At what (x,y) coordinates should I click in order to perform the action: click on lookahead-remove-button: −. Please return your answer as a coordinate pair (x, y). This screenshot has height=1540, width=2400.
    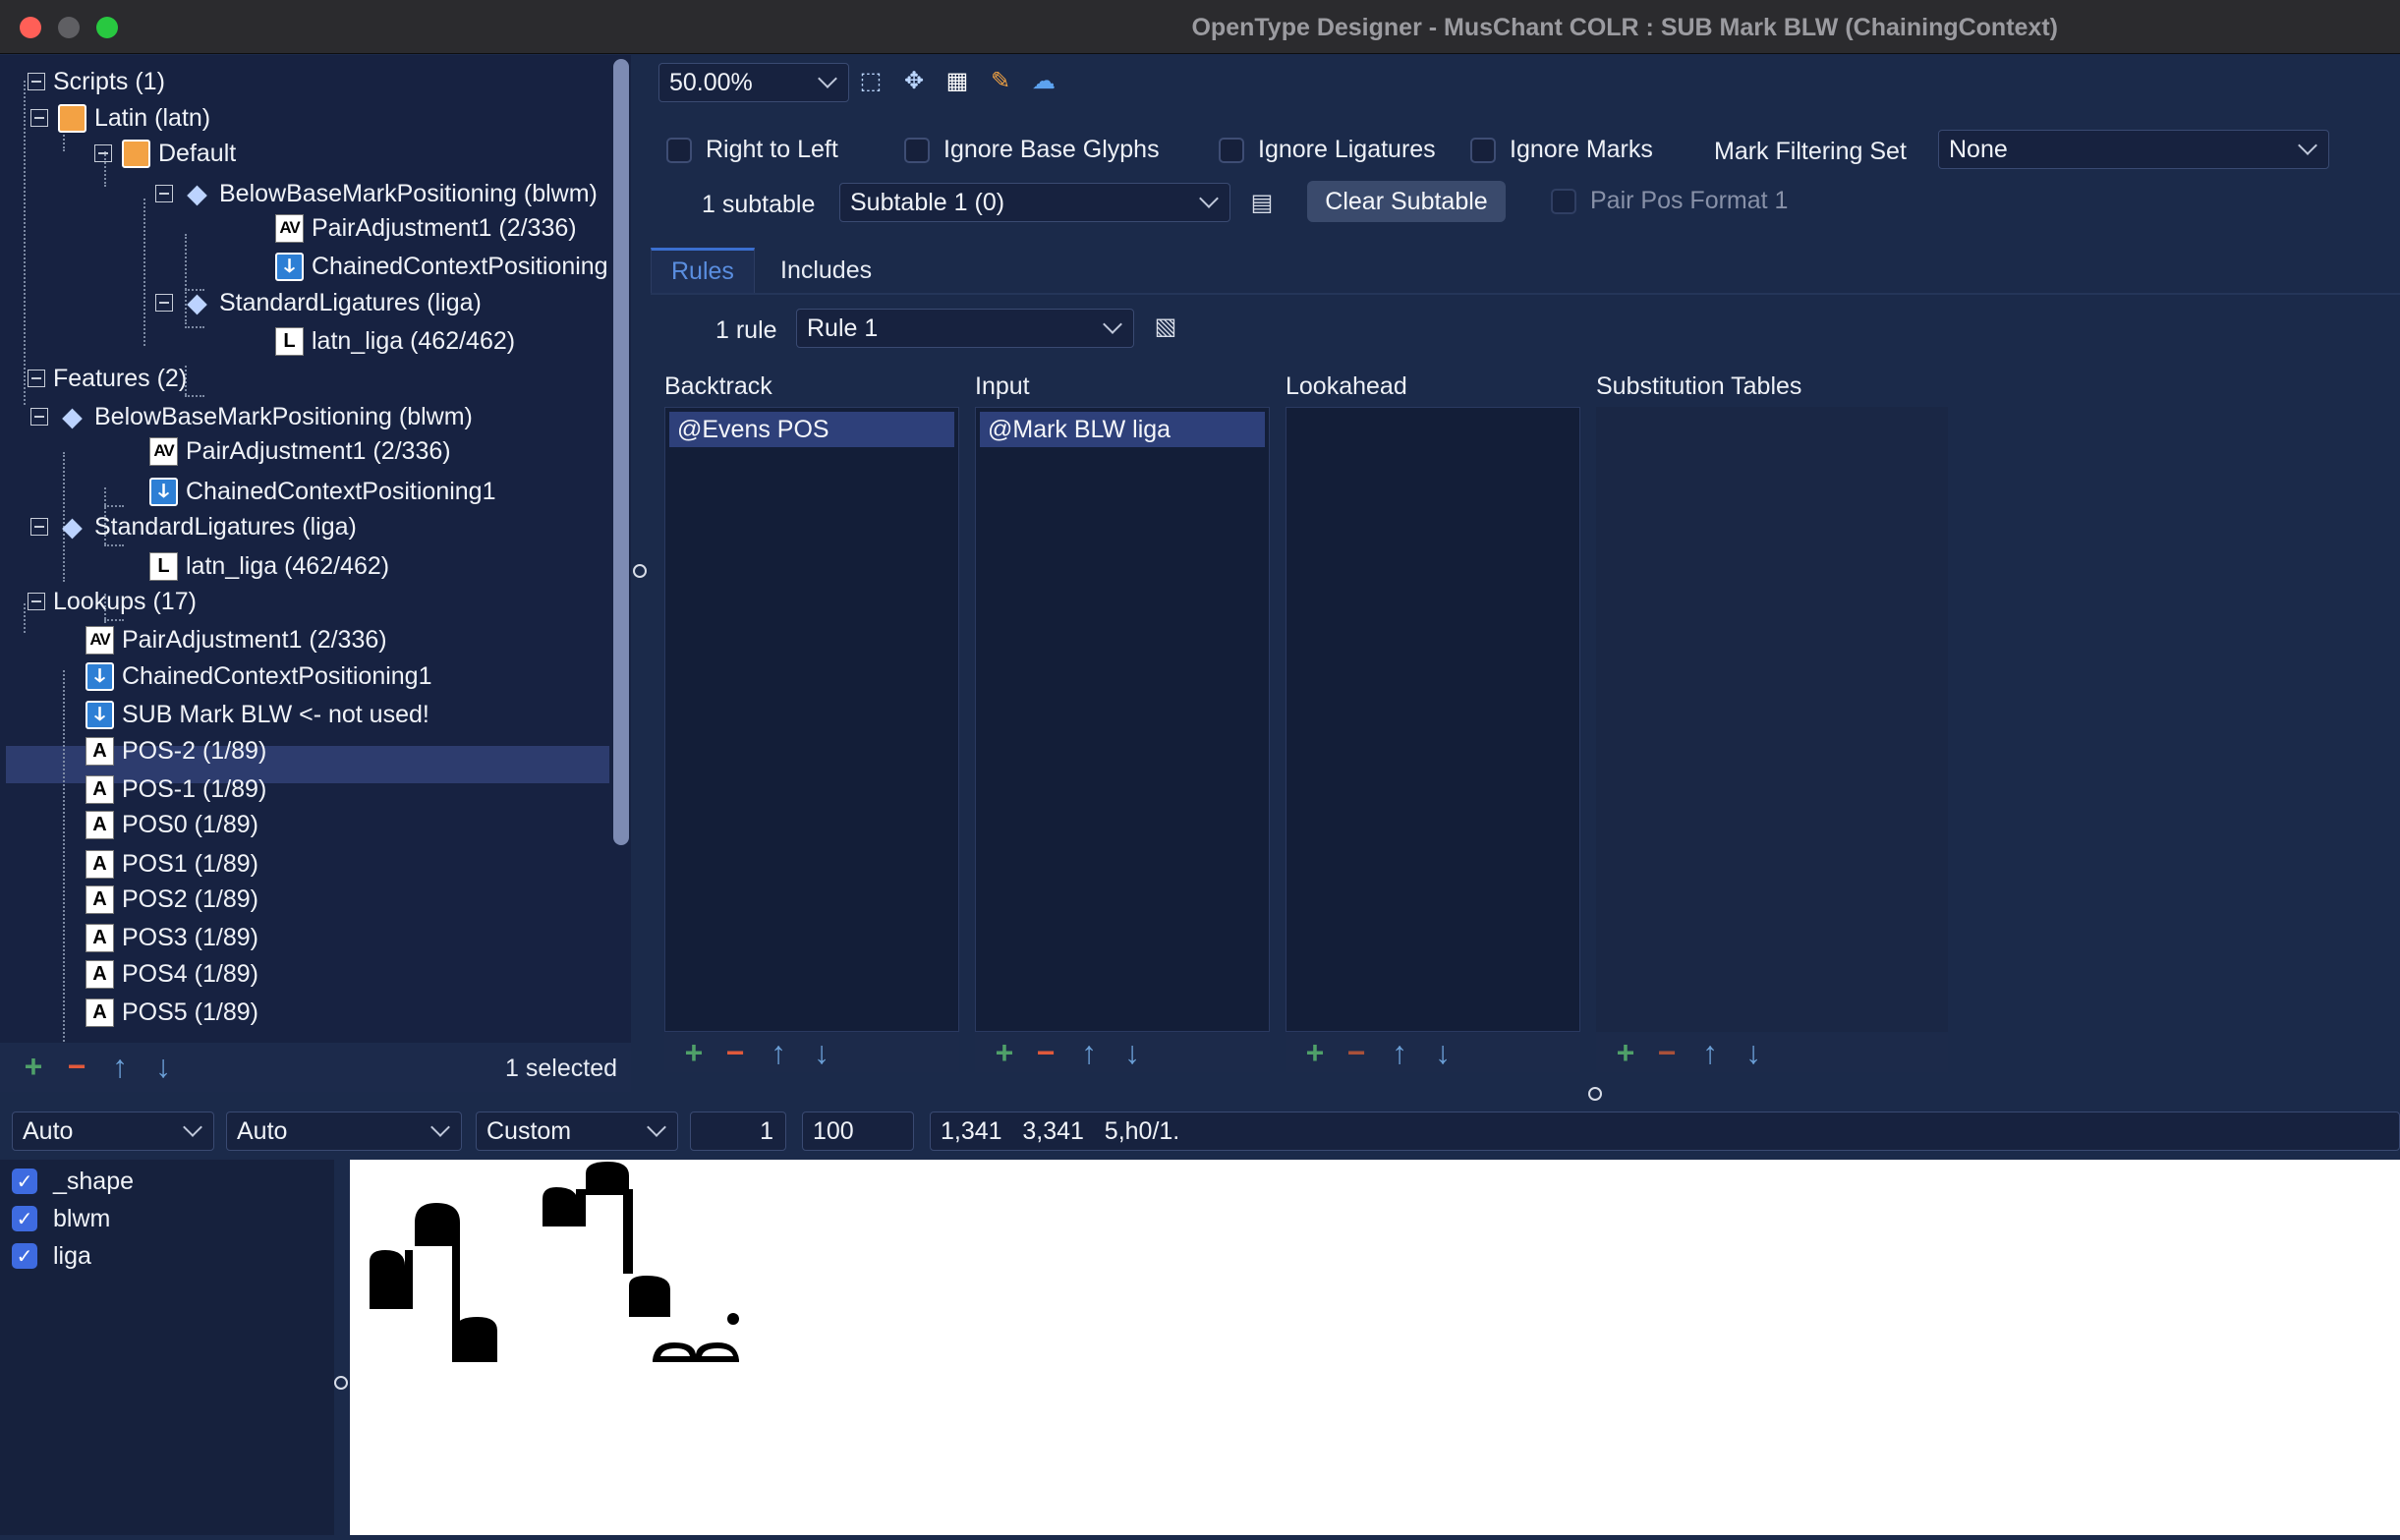
    Looking at the image, I should click on (1357, 1052).